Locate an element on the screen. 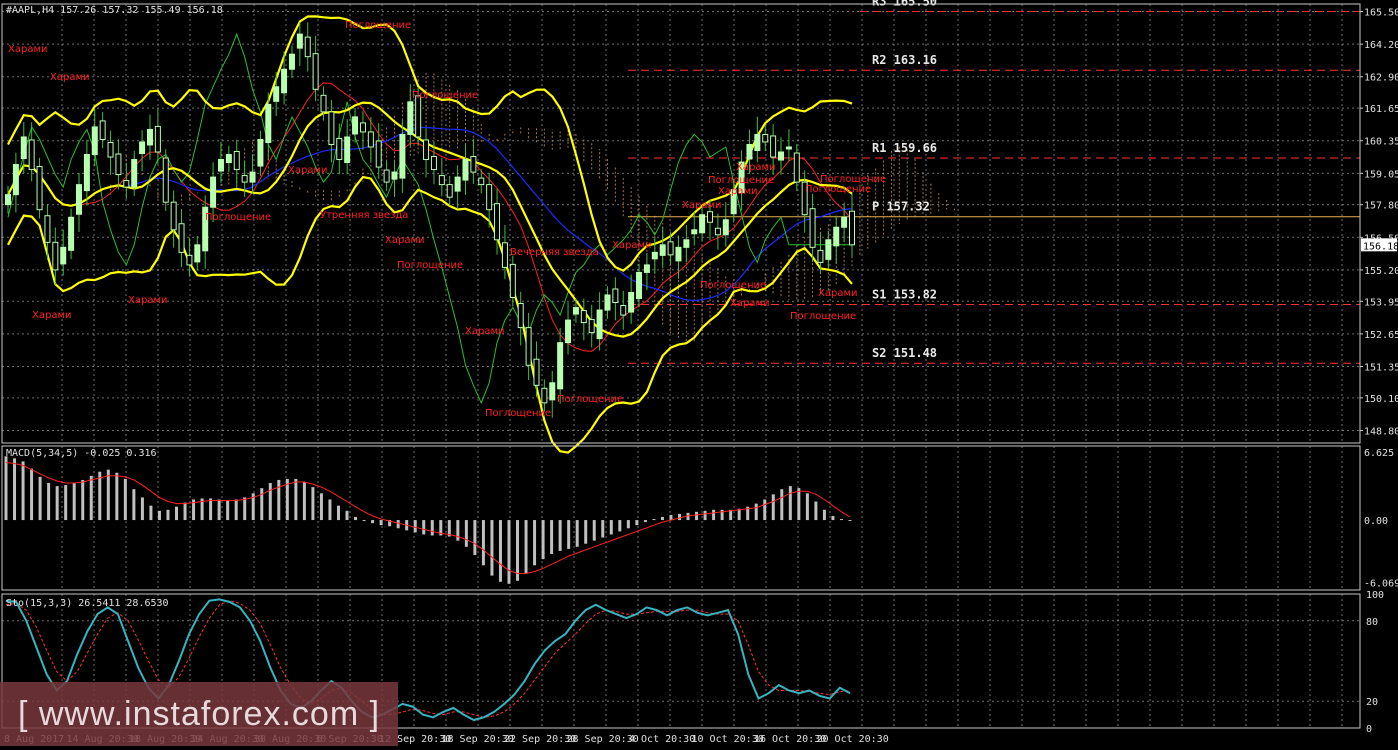 The height and width of the screenshot is (750, 1398). pivot-label: P 157.32 is located at coordinates (901, 207).